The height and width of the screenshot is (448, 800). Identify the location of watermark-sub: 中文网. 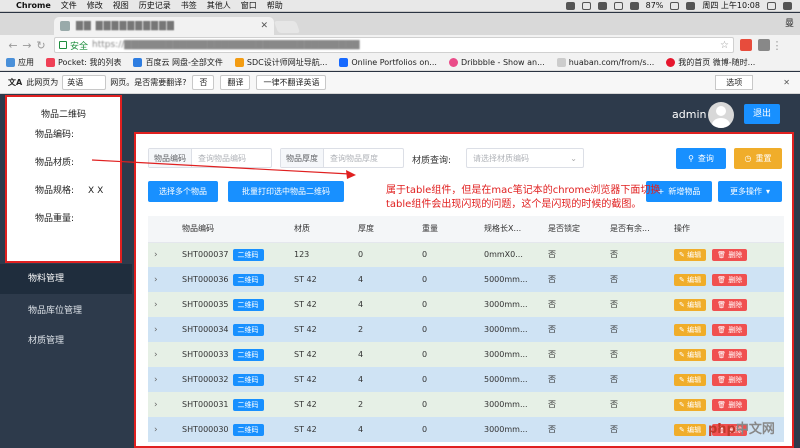
(755, 429).